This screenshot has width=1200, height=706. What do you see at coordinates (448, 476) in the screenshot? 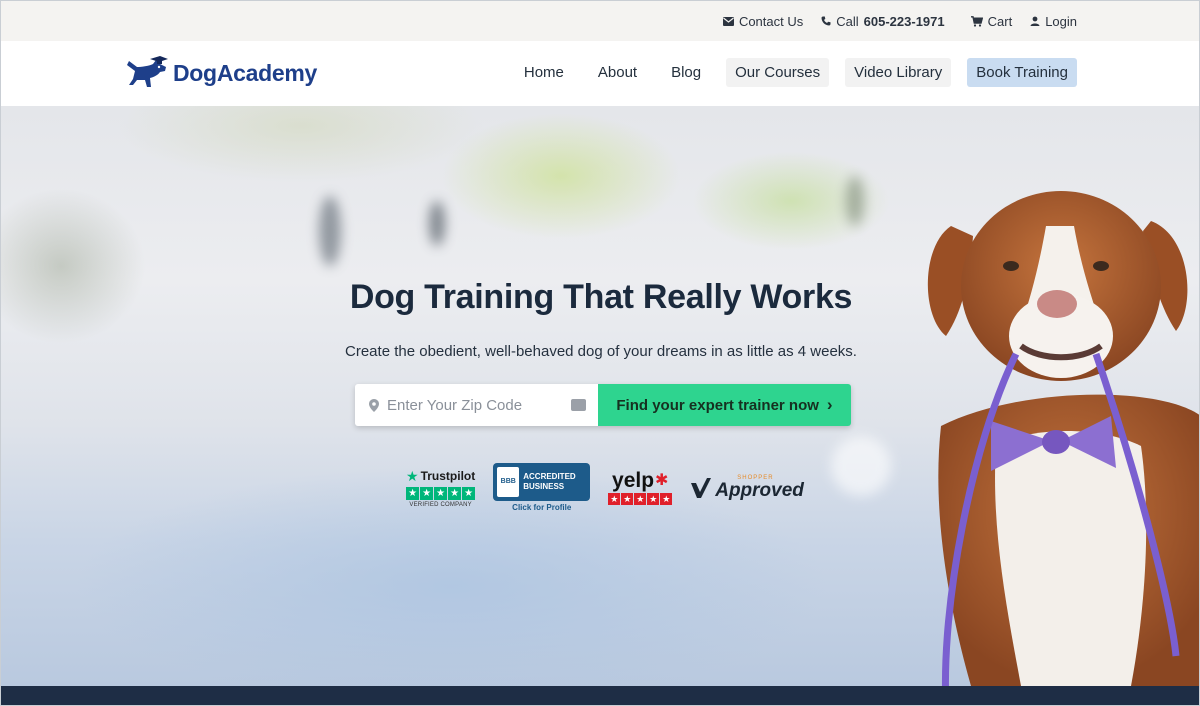
I see `trustpilot-name: Trustpilot` at bounding box center [448, 476].